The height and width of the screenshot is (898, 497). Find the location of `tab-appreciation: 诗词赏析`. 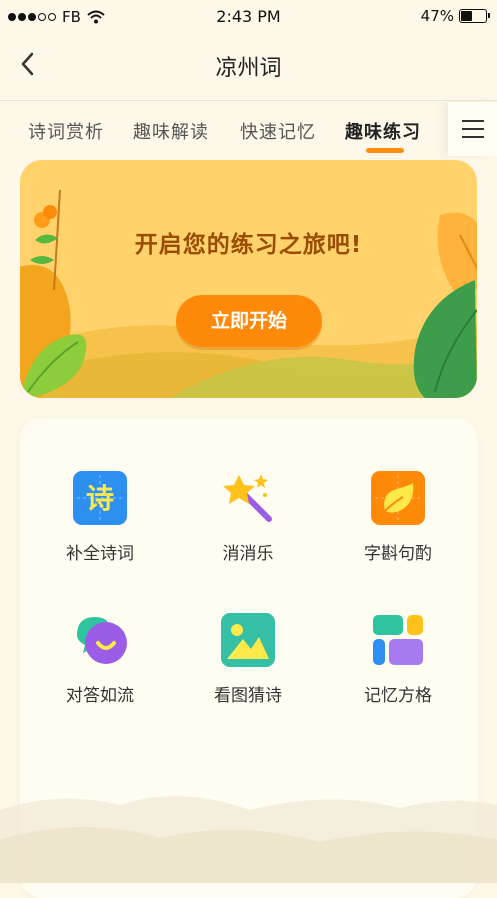

tab-appreciation: 诗词赏析 is located at coordinates (66, 131).